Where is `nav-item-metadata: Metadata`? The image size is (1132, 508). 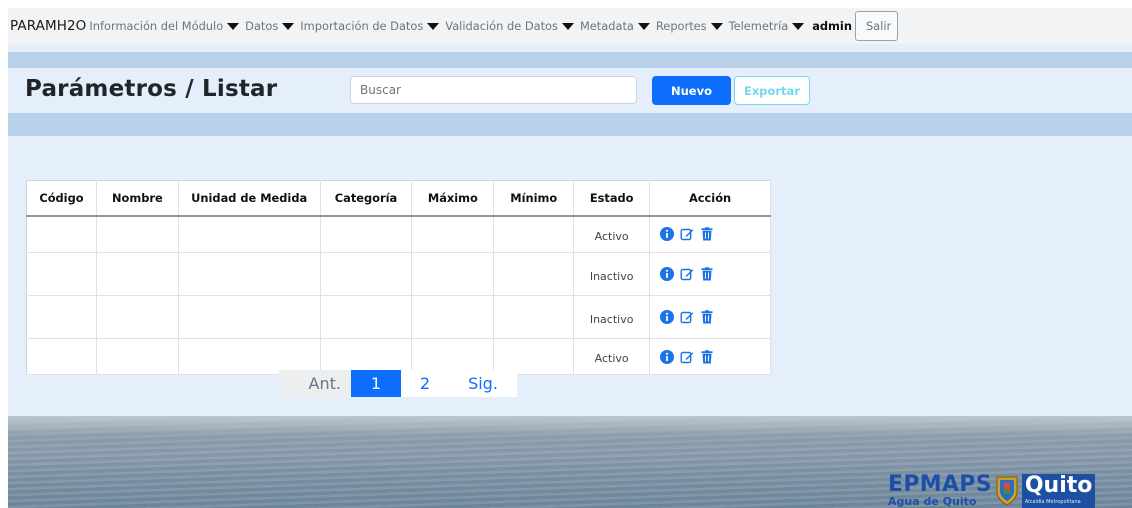
nav-item-metadata: Metadata is located at coordinates (615, 26).